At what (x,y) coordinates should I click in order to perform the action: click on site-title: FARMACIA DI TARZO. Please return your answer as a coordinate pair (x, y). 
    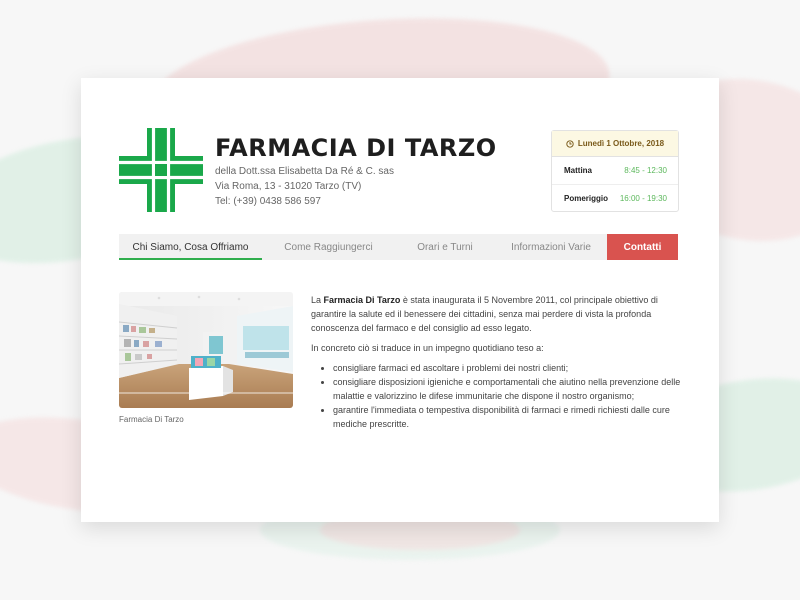
    Looking at the image, I should click on (356, 148).